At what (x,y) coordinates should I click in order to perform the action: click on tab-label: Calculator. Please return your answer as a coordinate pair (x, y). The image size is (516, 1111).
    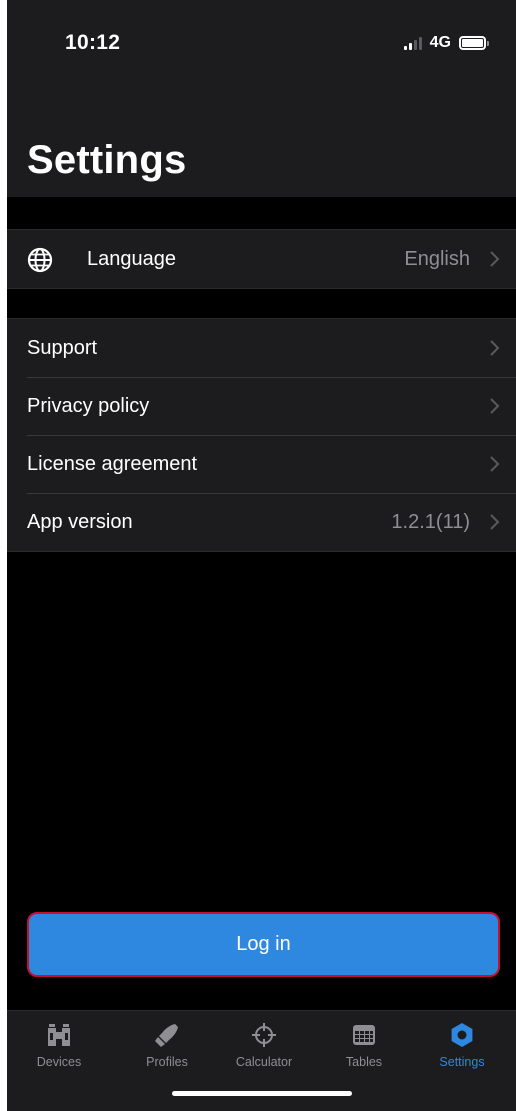
    Looking at the image, I should click on (264, 1062).